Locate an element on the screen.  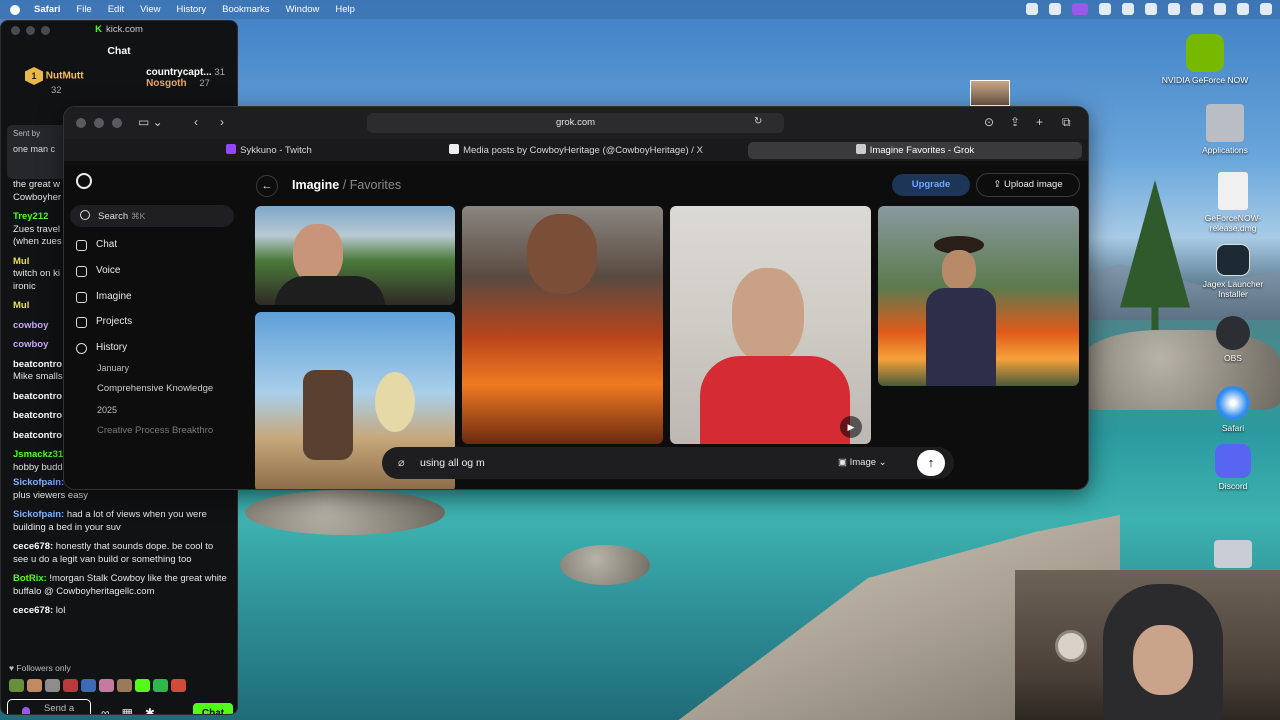
tab-twitch: Sykkuno - Twitch is located at coordinates (269, 150).